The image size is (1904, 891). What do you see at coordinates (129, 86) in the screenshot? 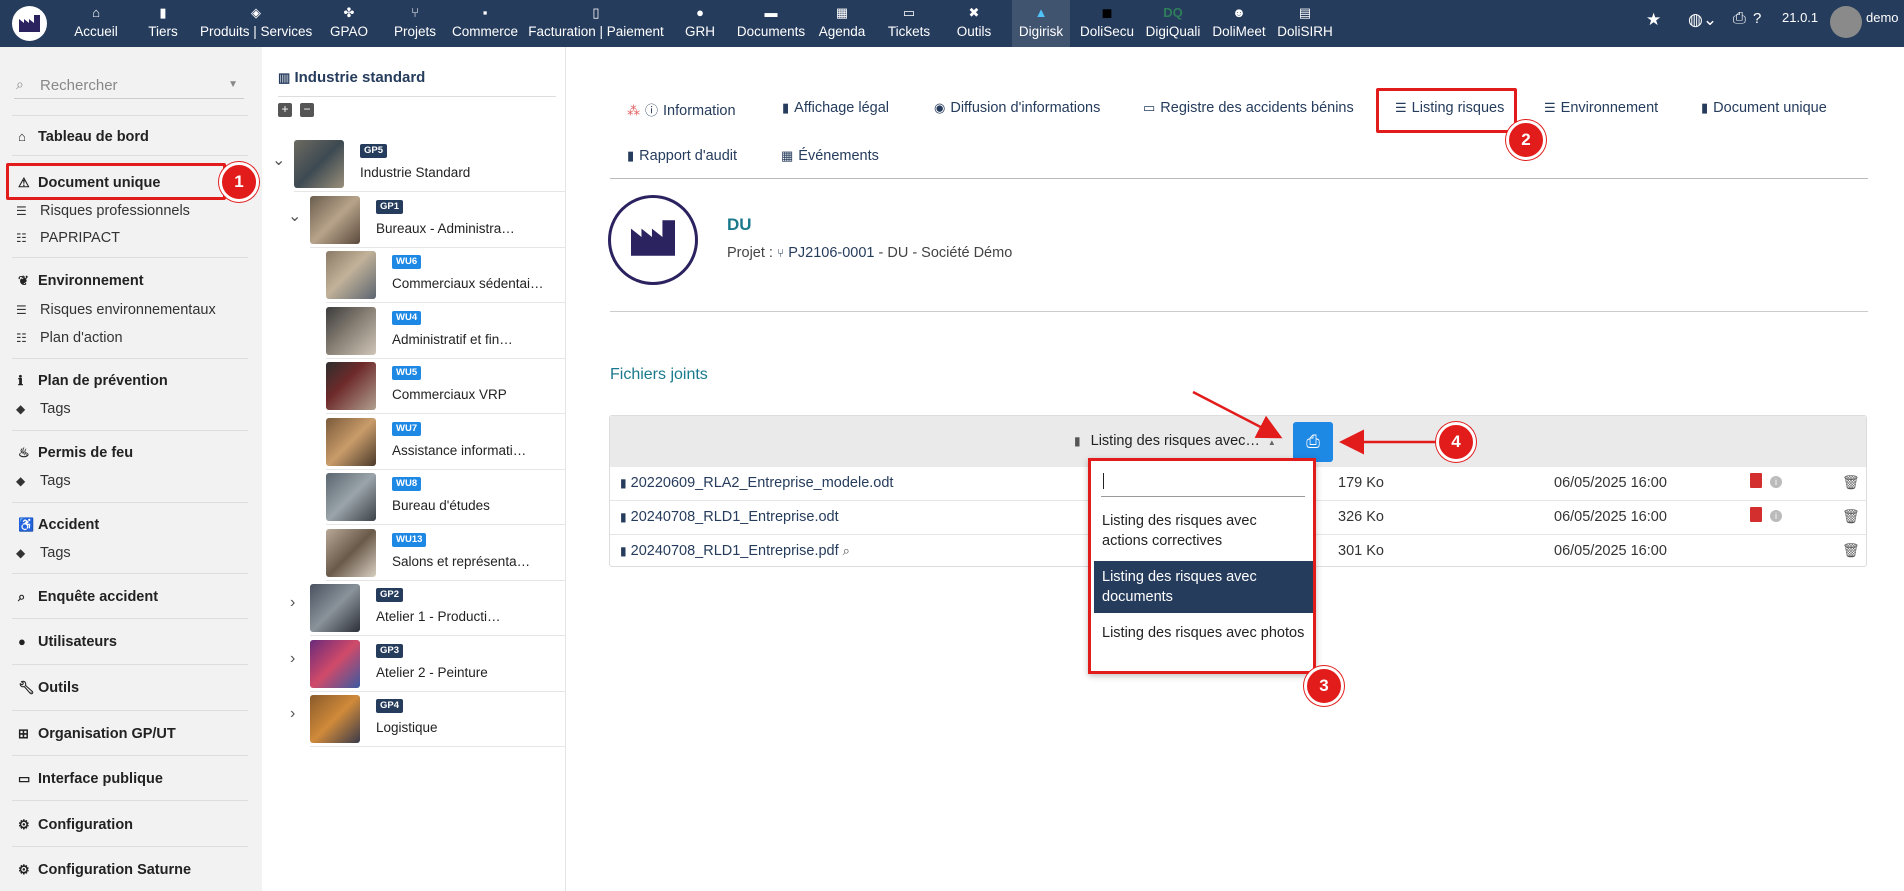
I see `search-input: ⌕ Rechercher ▼` at bounding box center [129, 86].